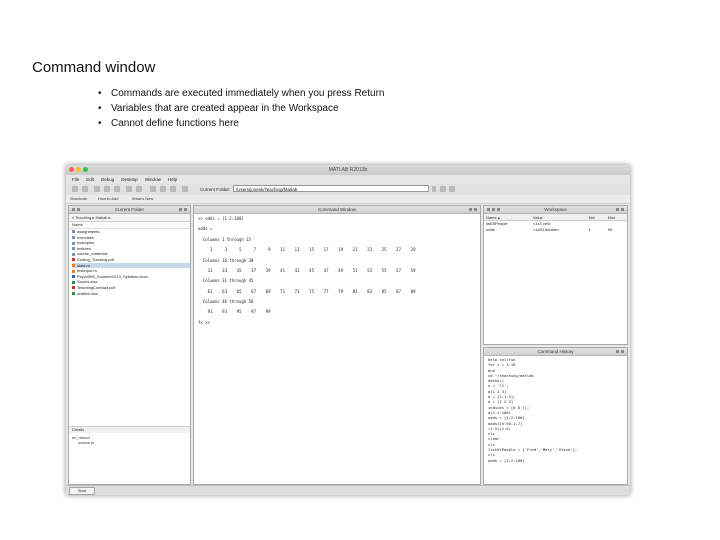  Describe the element at coordinates (129, 179) in the screenshot. I see `menu-desktop: Desktop` at that location.